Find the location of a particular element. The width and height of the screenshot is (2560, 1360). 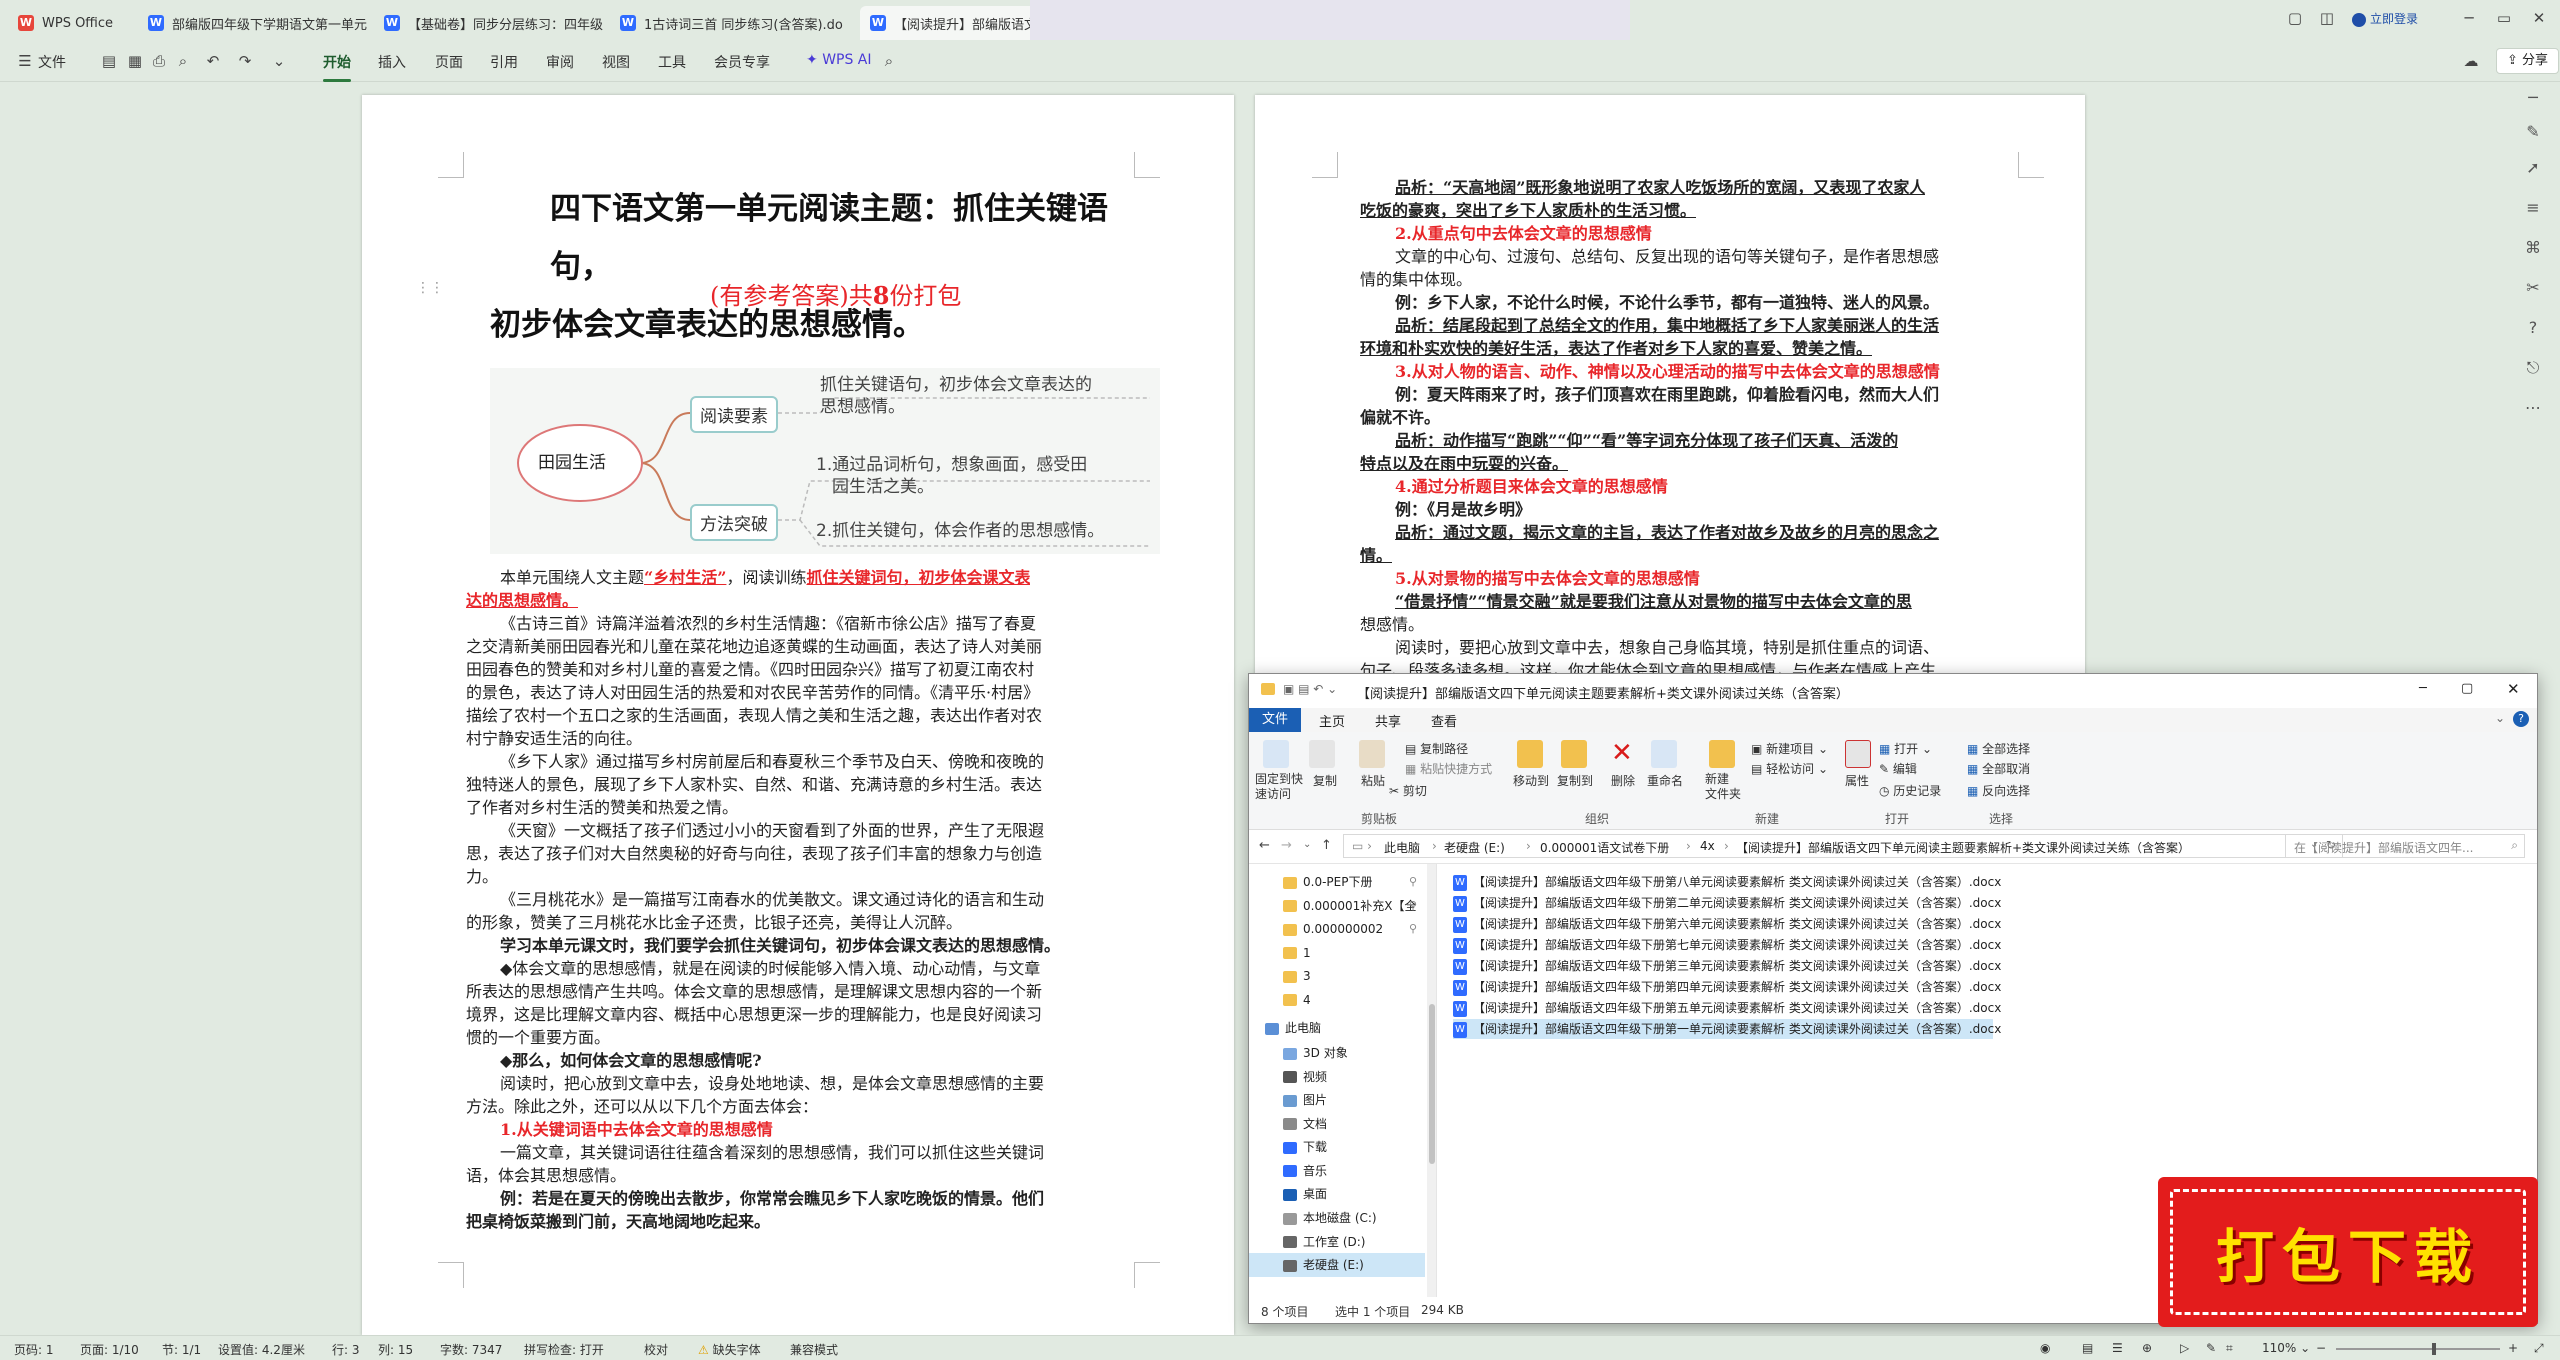

tab-document-3: W 1古诗词三首 同步练习(含答案).do is located at coordinates (730, 23).